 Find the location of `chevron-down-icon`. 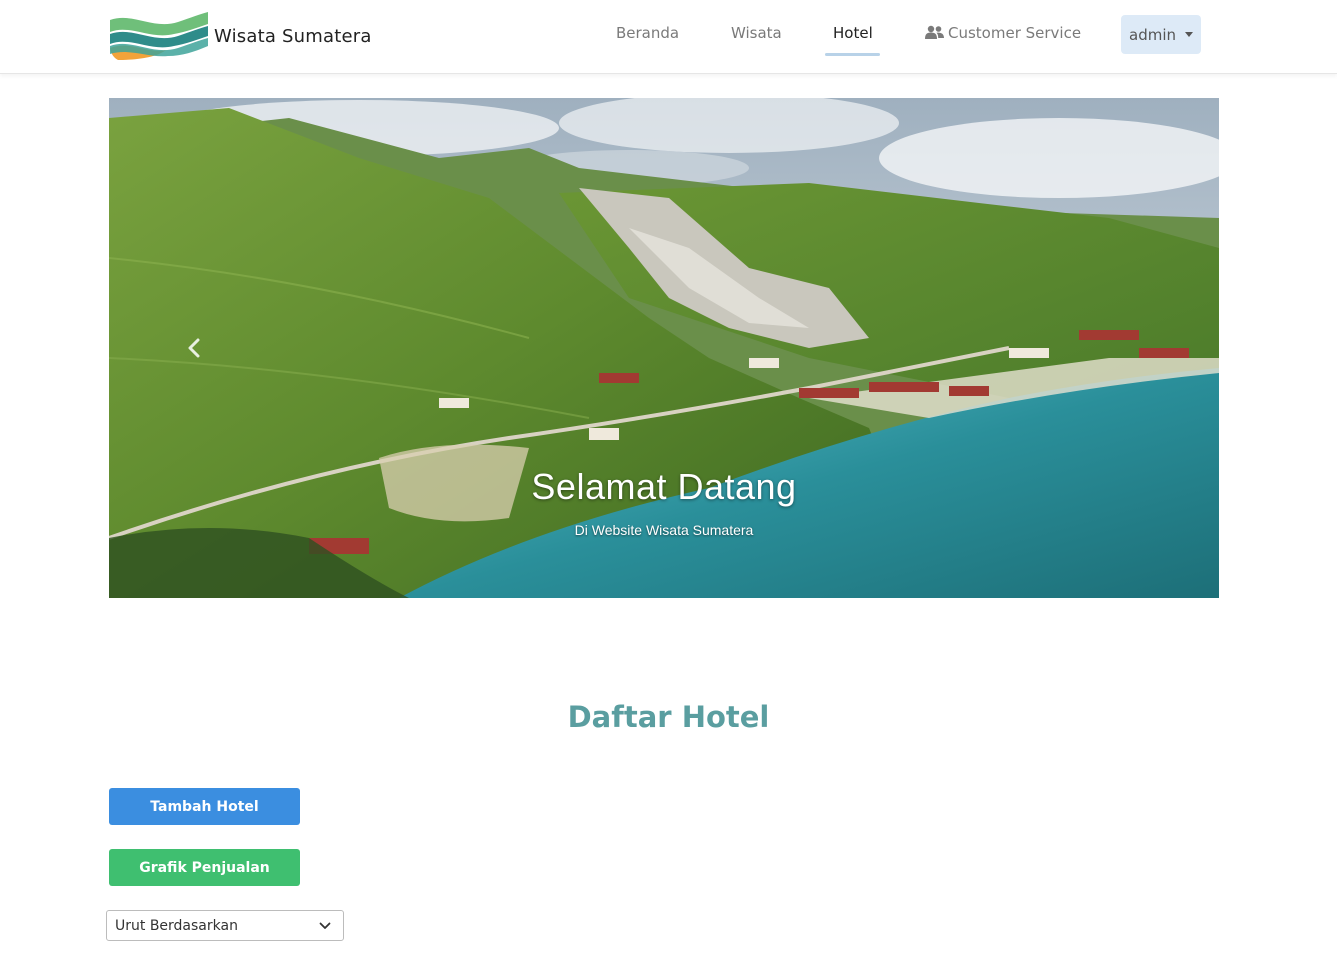

chevron-down-icon is located at coordinates (325, 925).